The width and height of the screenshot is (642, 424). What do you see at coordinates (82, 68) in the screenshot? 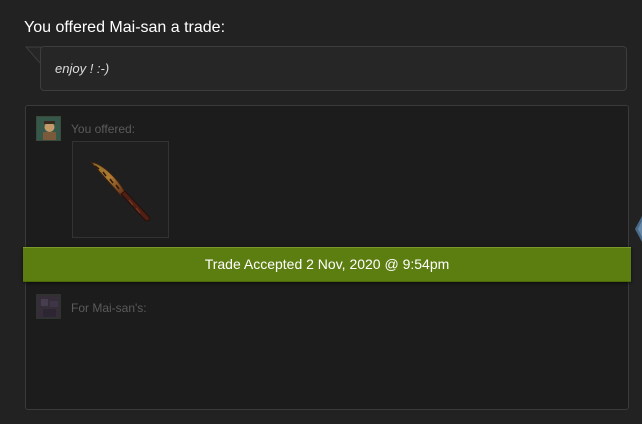
I see `trade-message-text: enjoy ! :-)` at bounding box center [82, 68].